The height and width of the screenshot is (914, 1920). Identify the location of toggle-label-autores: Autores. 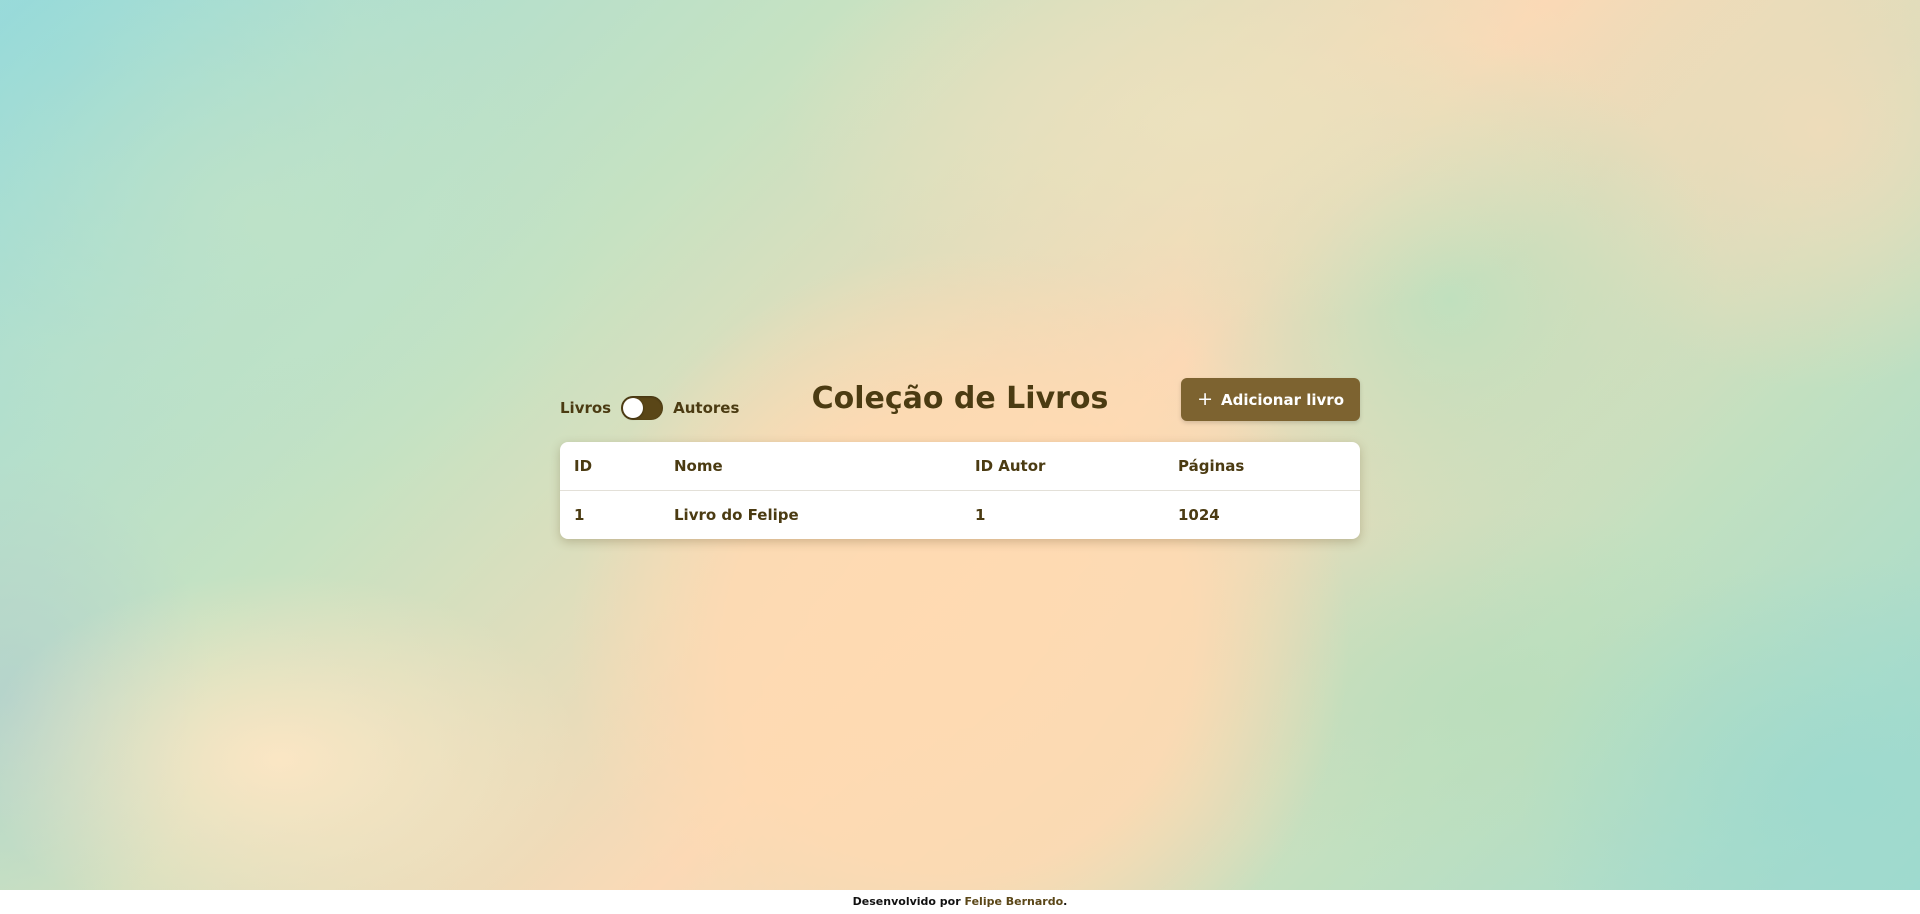
(706, 408).